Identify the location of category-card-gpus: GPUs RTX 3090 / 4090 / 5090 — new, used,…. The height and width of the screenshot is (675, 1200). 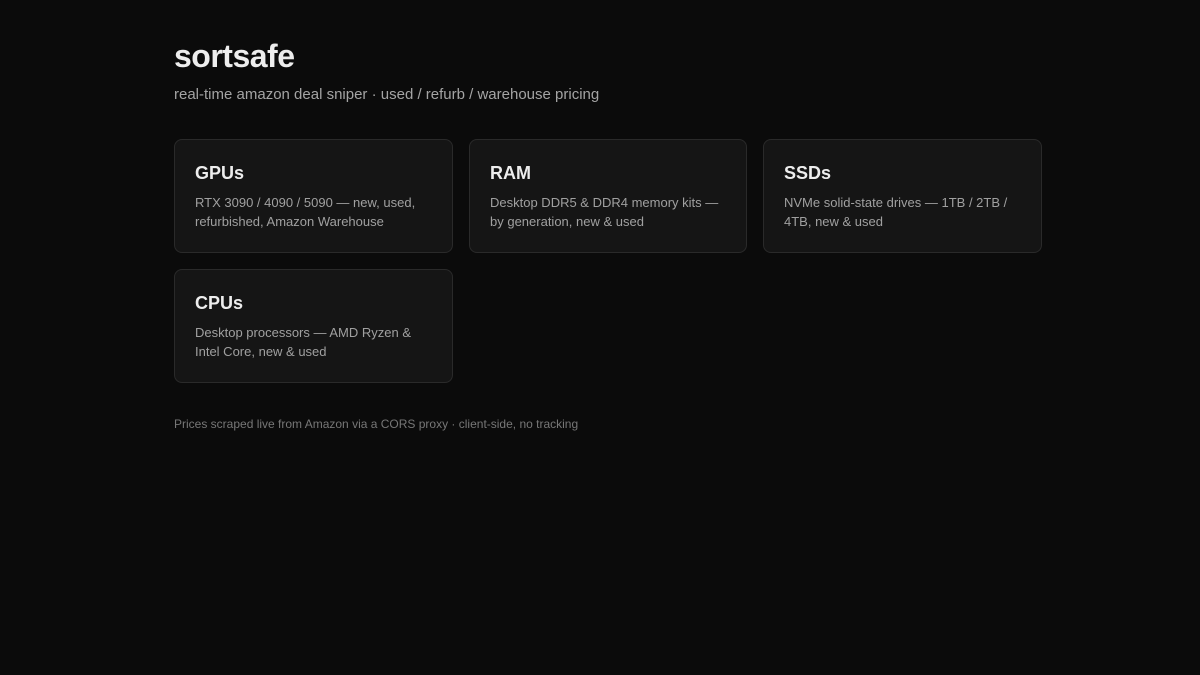
(313, 196).